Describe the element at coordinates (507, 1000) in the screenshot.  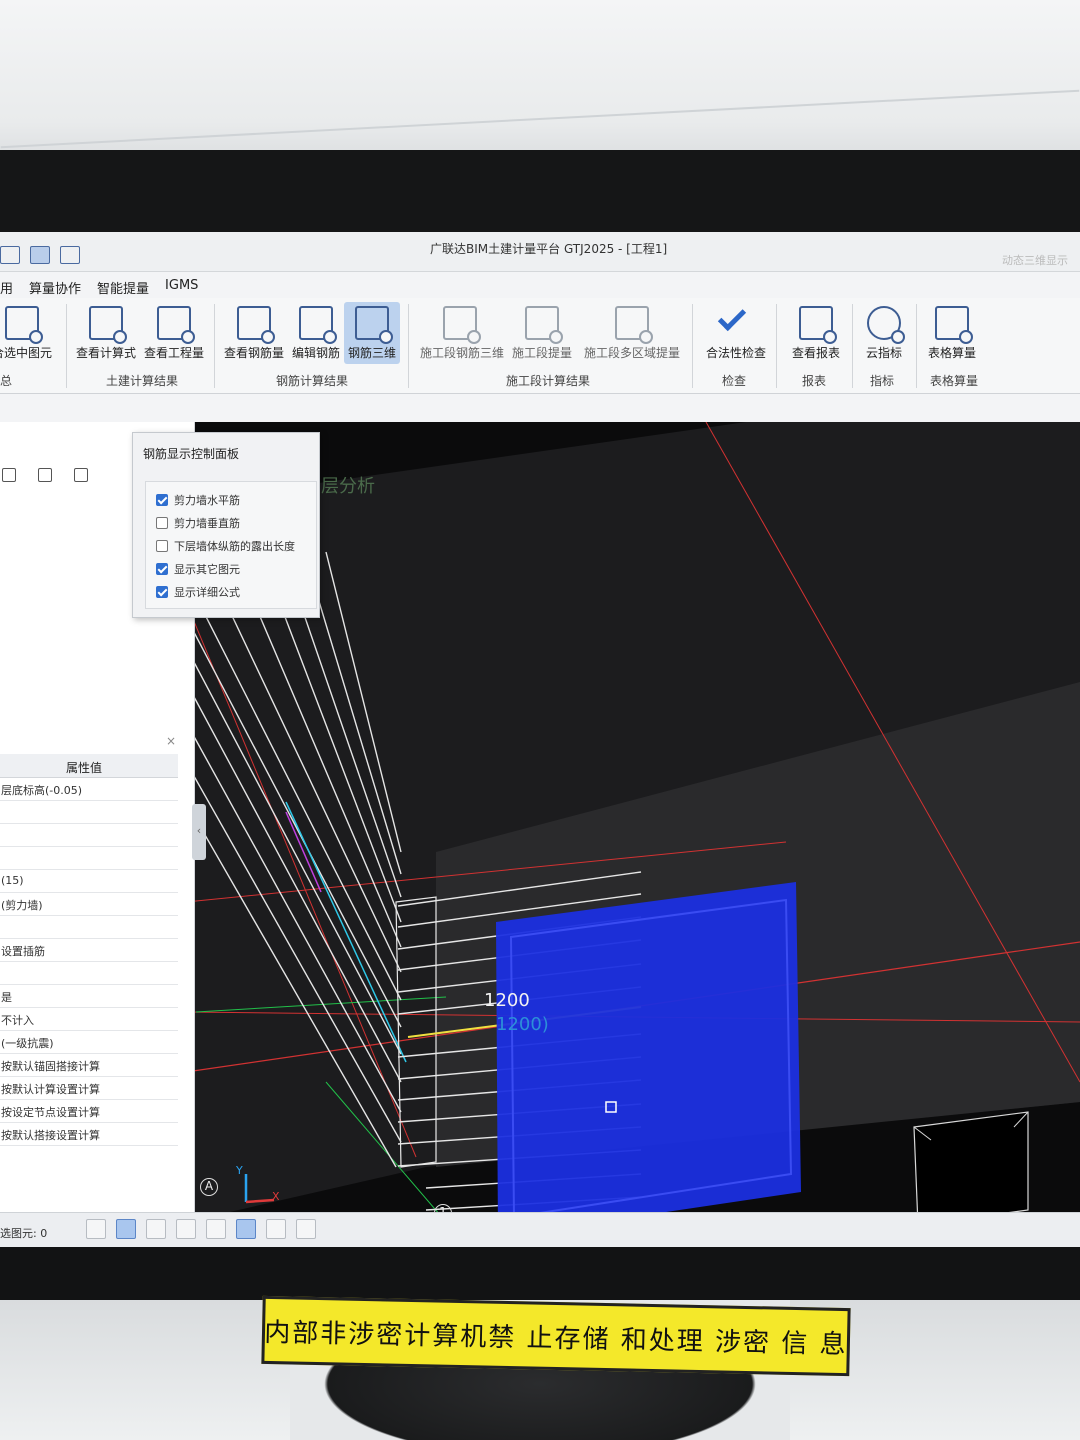
I see `dimension-label: 1200` at that location.